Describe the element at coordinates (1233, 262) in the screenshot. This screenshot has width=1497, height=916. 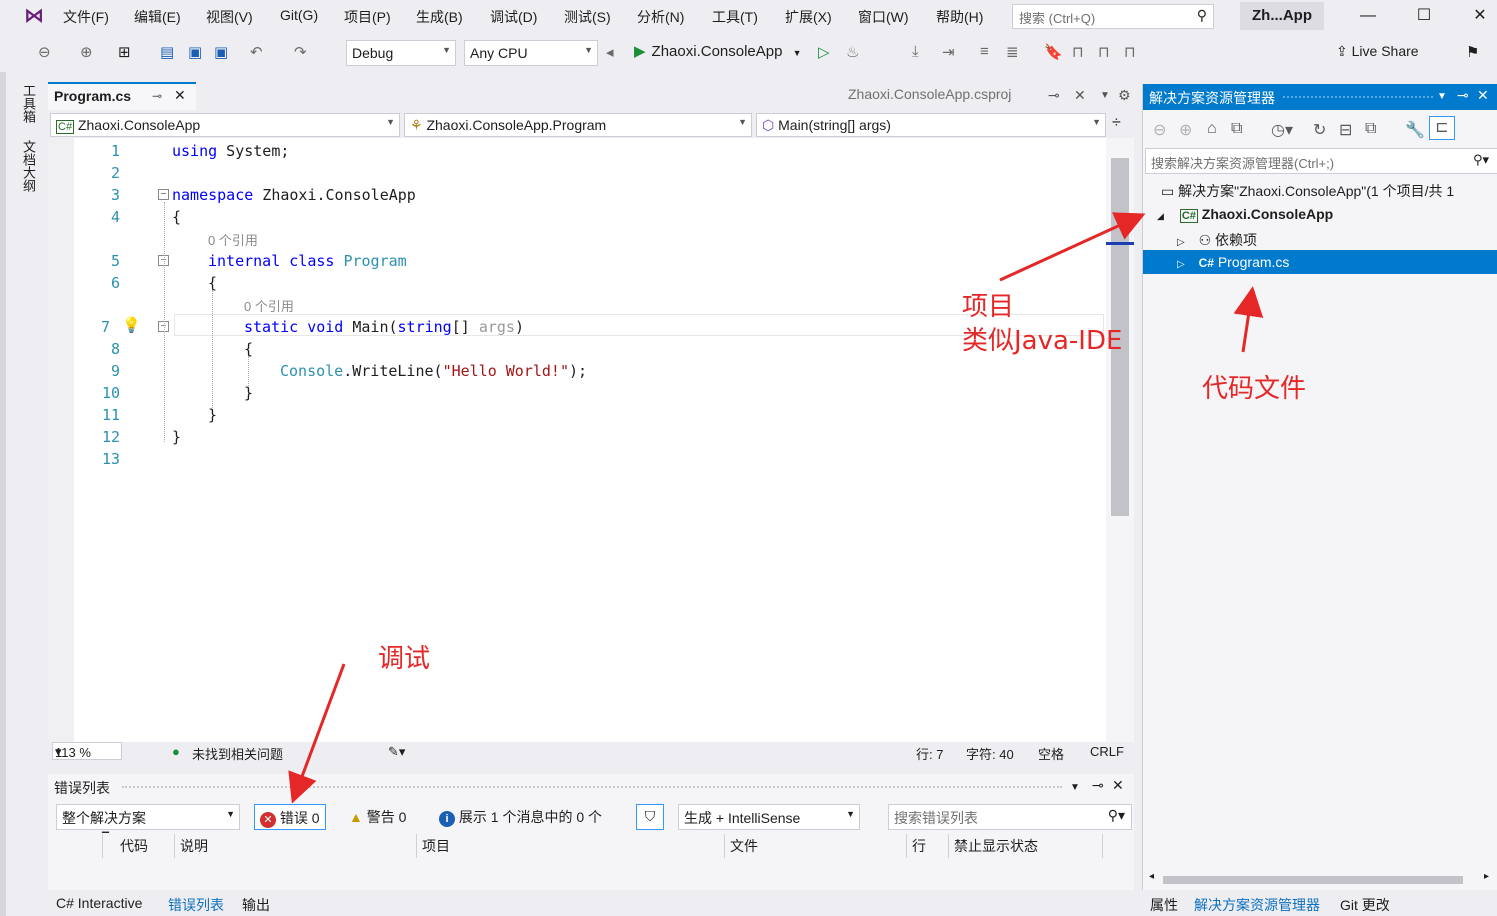
I see `tree-file-node: ▷ C# Program.cs` at that location.